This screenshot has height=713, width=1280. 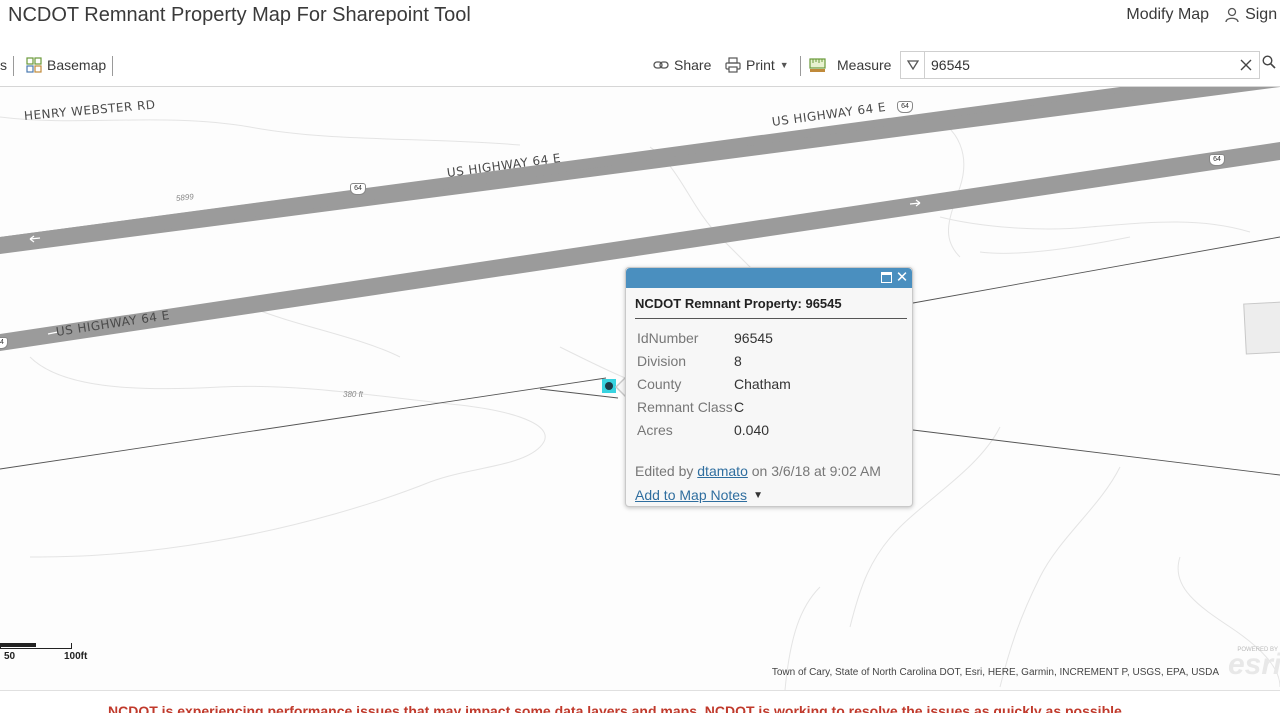 I want to click on search-box, so click(x=1080, y=65).